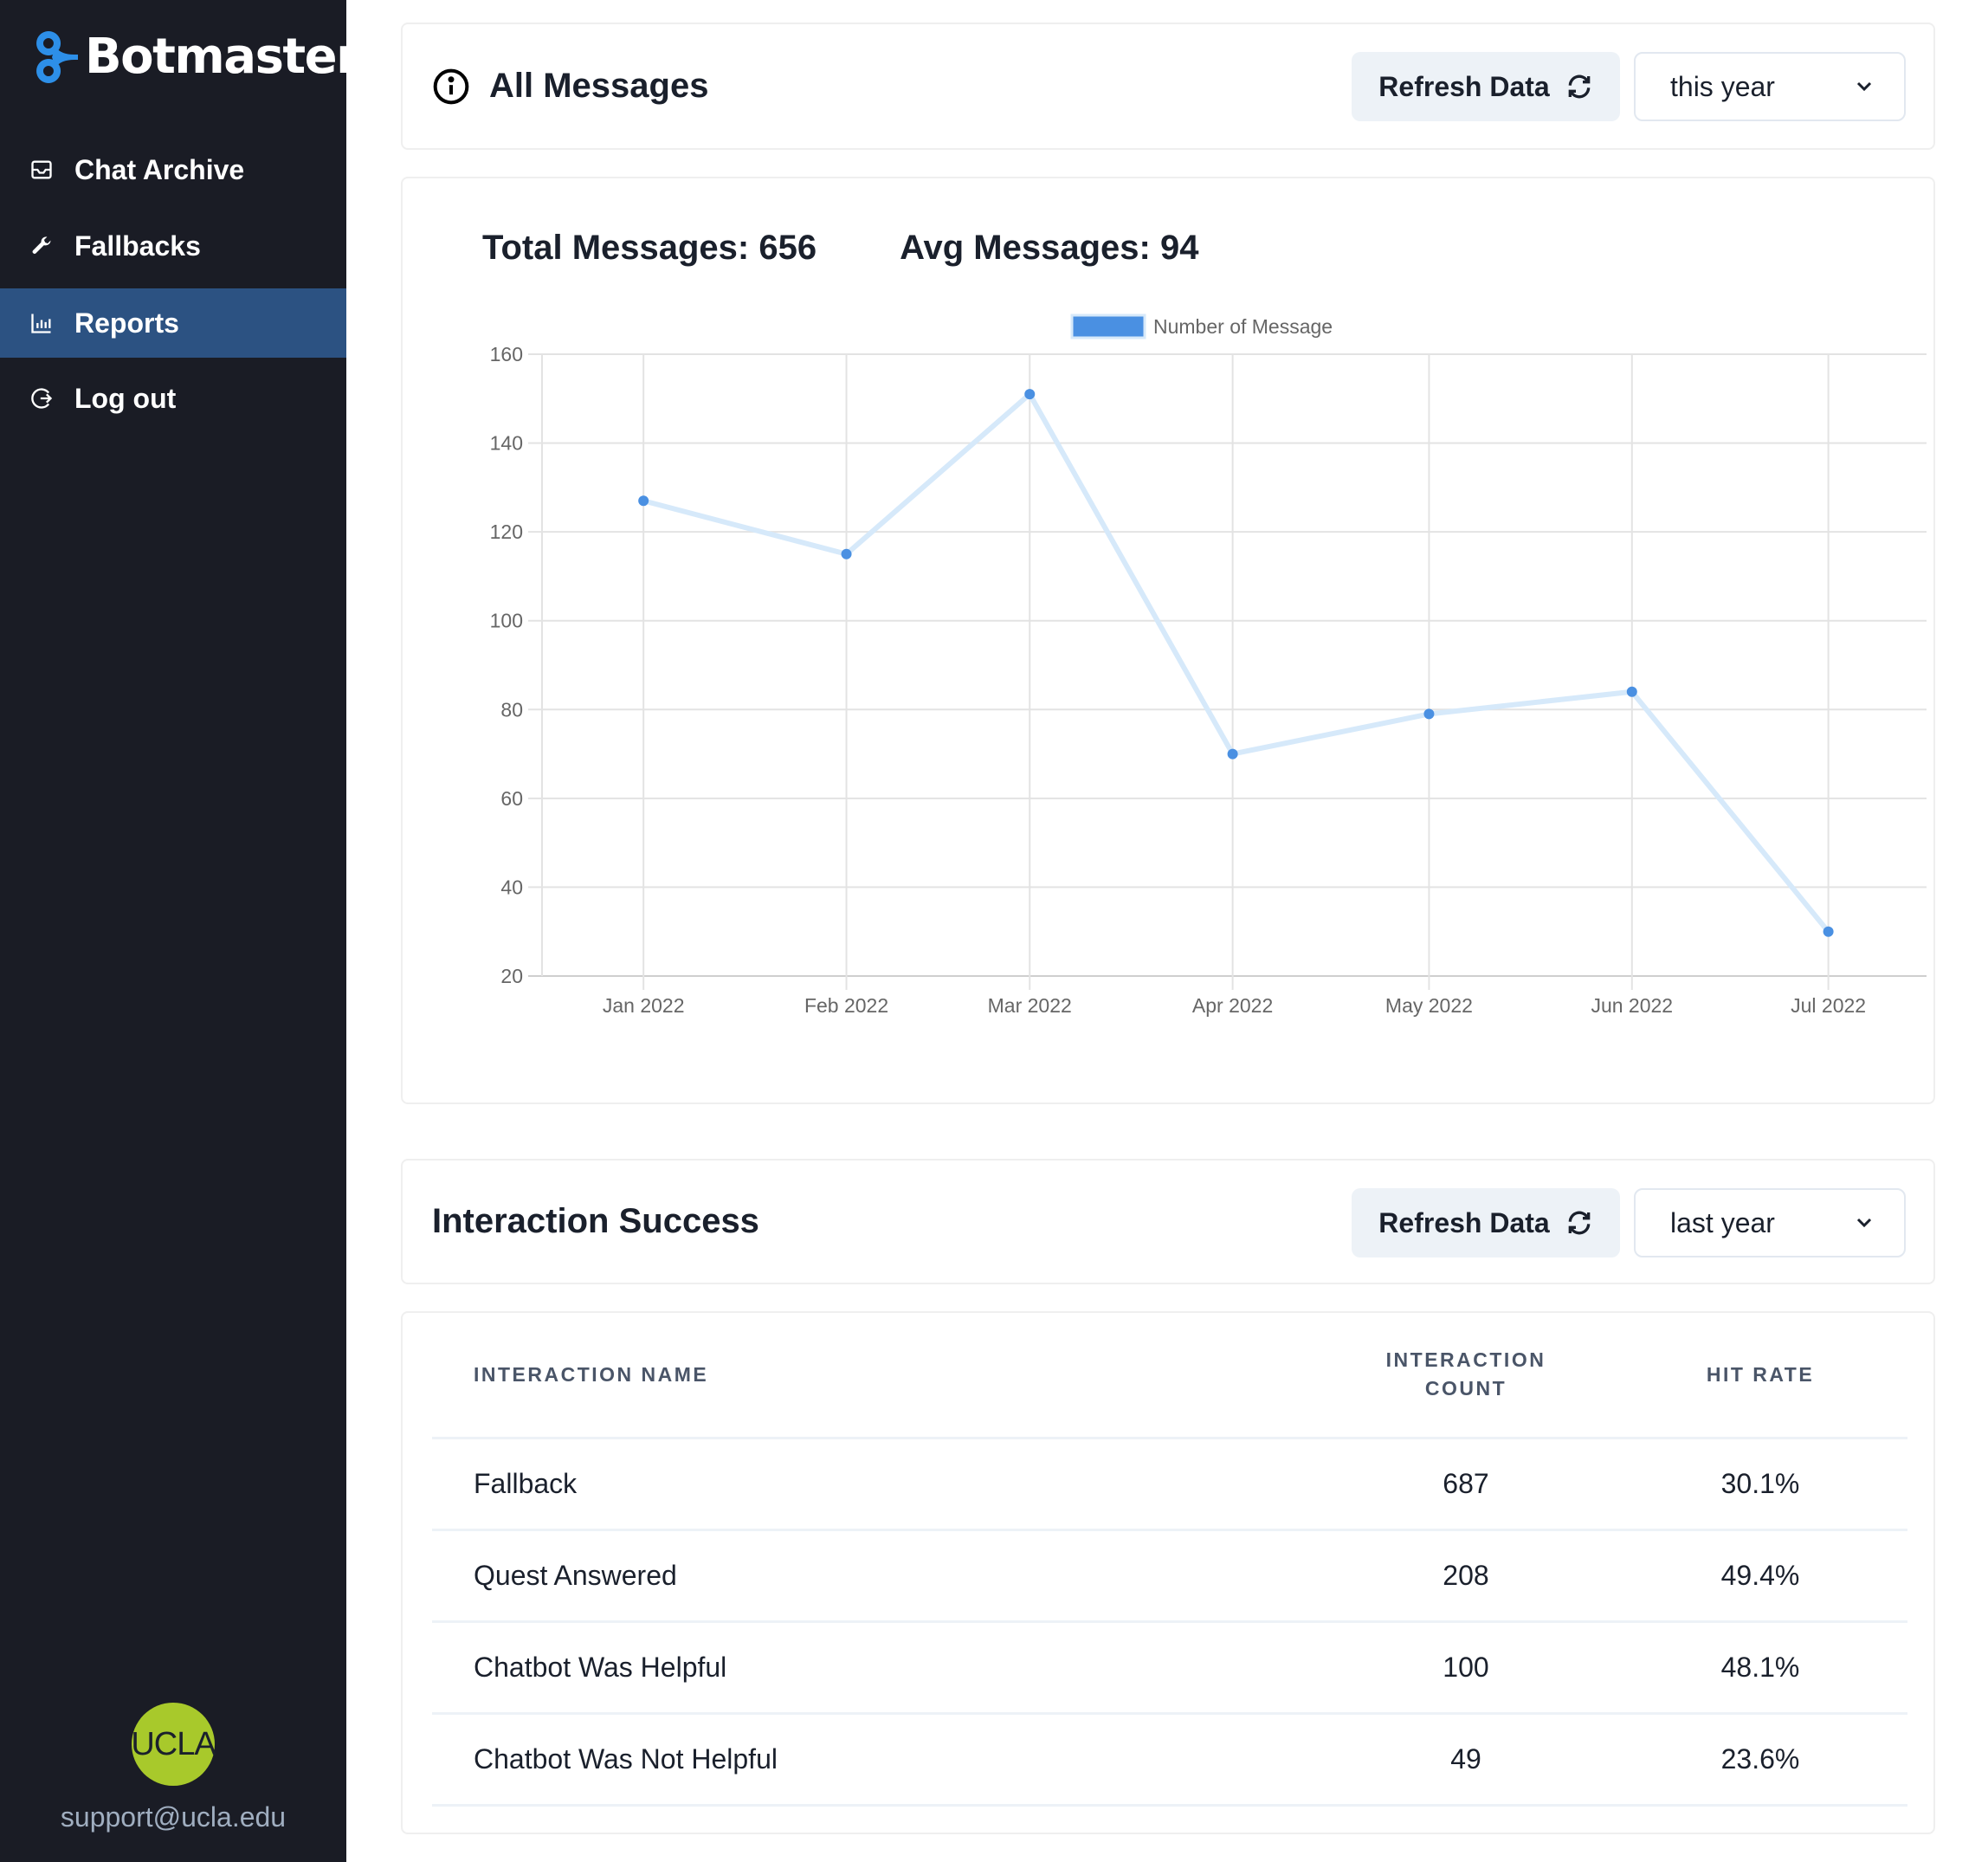  What do you see at coordinates (173, 1817) in the screenshot?
I see `support-email: support@ucla.edu` at bounding box center [173, 1817].